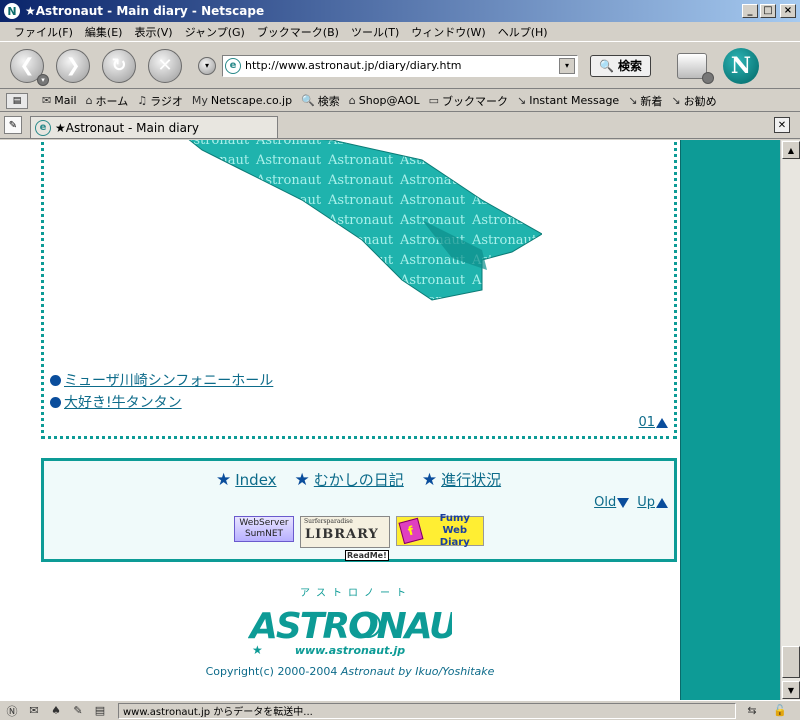  I want to click on page-number: 01, so click(646, 422).